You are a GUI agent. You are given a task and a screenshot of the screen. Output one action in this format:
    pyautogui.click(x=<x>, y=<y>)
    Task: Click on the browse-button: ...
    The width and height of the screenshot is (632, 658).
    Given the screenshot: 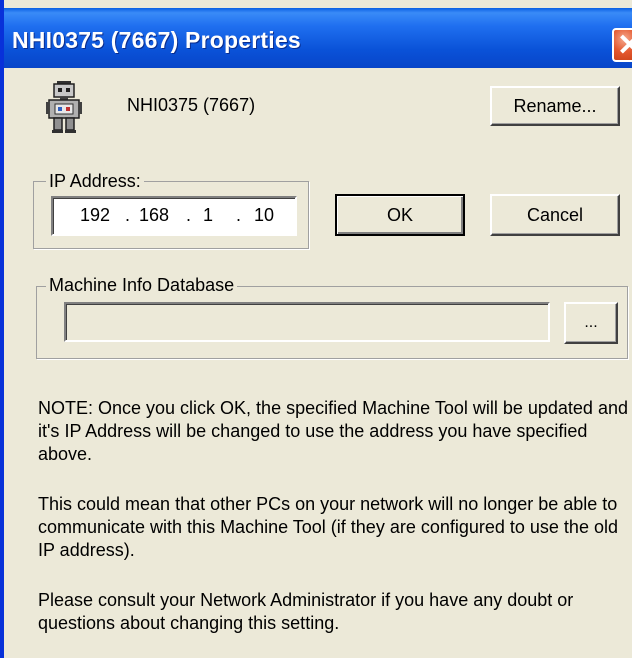 What is the action you would take?
    pyautogui.click(x=591, y=323)
    